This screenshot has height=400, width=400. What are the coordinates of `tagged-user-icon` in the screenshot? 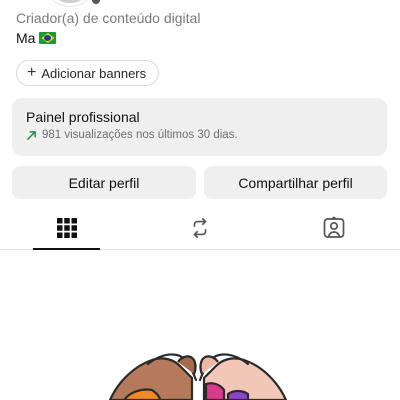 It's located at (333, 227).